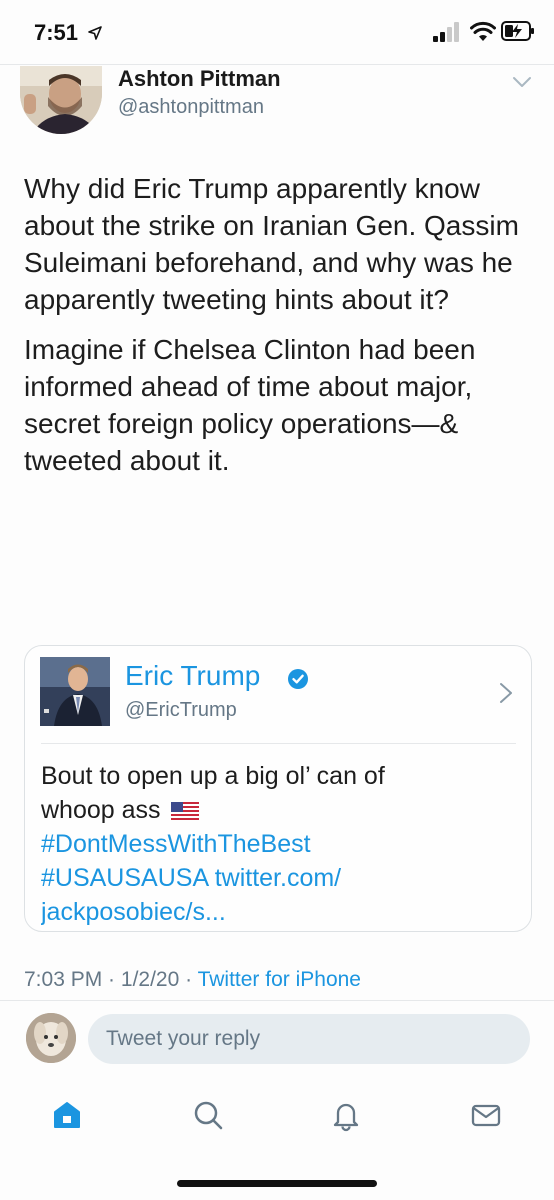 Image resolution: width=554 pixels, height=1200 pixels. I want to click on quoted-author-avatar-image, so click(75, 691).